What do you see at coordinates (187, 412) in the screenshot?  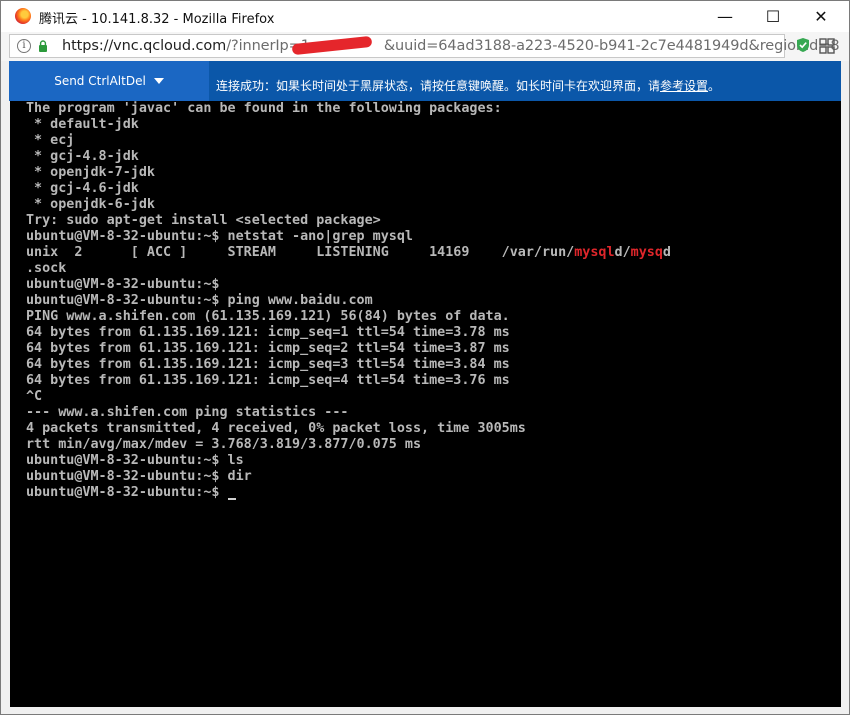 I see `terminal-line: --- www.a.shifen.com ping statistics ---` at bounding box center [187, 412].